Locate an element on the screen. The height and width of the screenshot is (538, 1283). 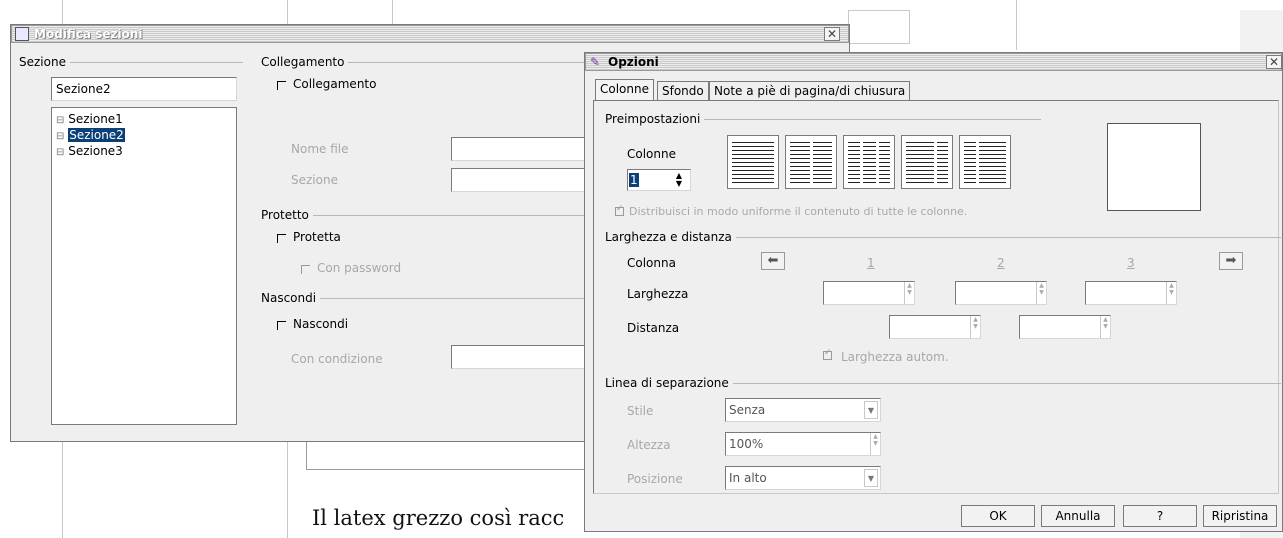
width-field-2: ▲ ▼ is located at coordinates (1001, 293).